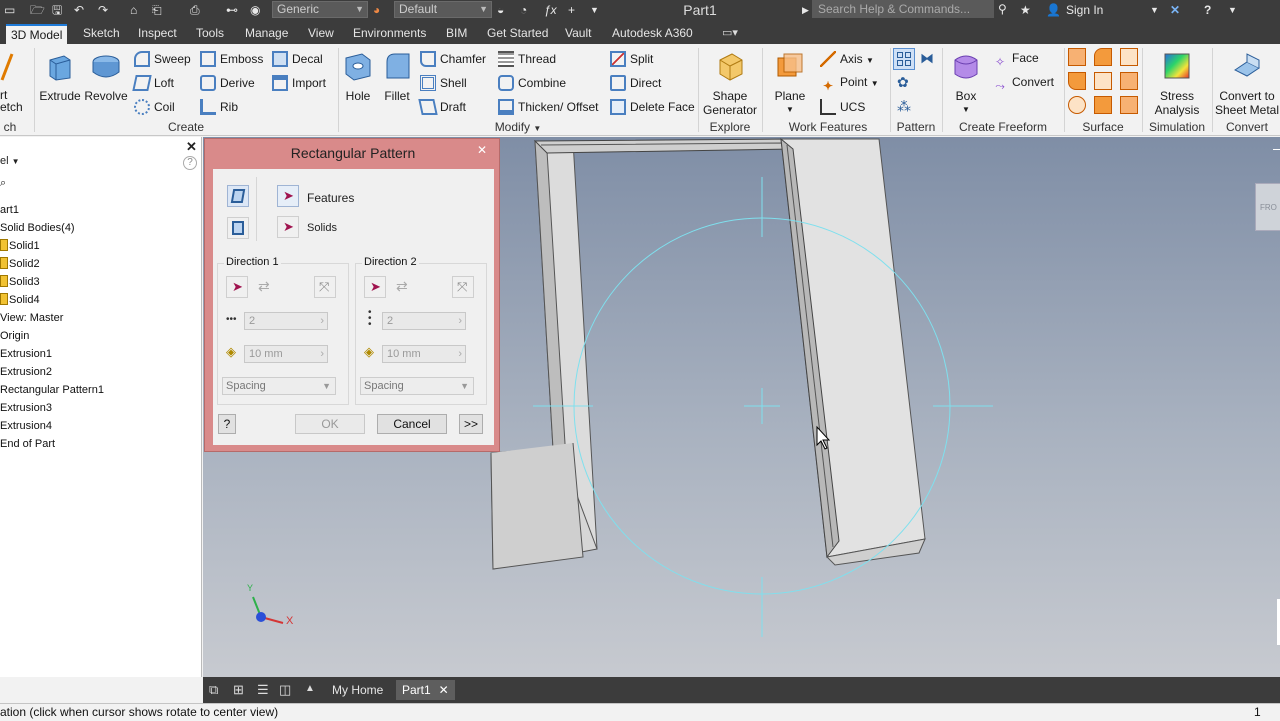  I want to click on tab-autodesk-a360: Autodesk A360, so click(652, 34).